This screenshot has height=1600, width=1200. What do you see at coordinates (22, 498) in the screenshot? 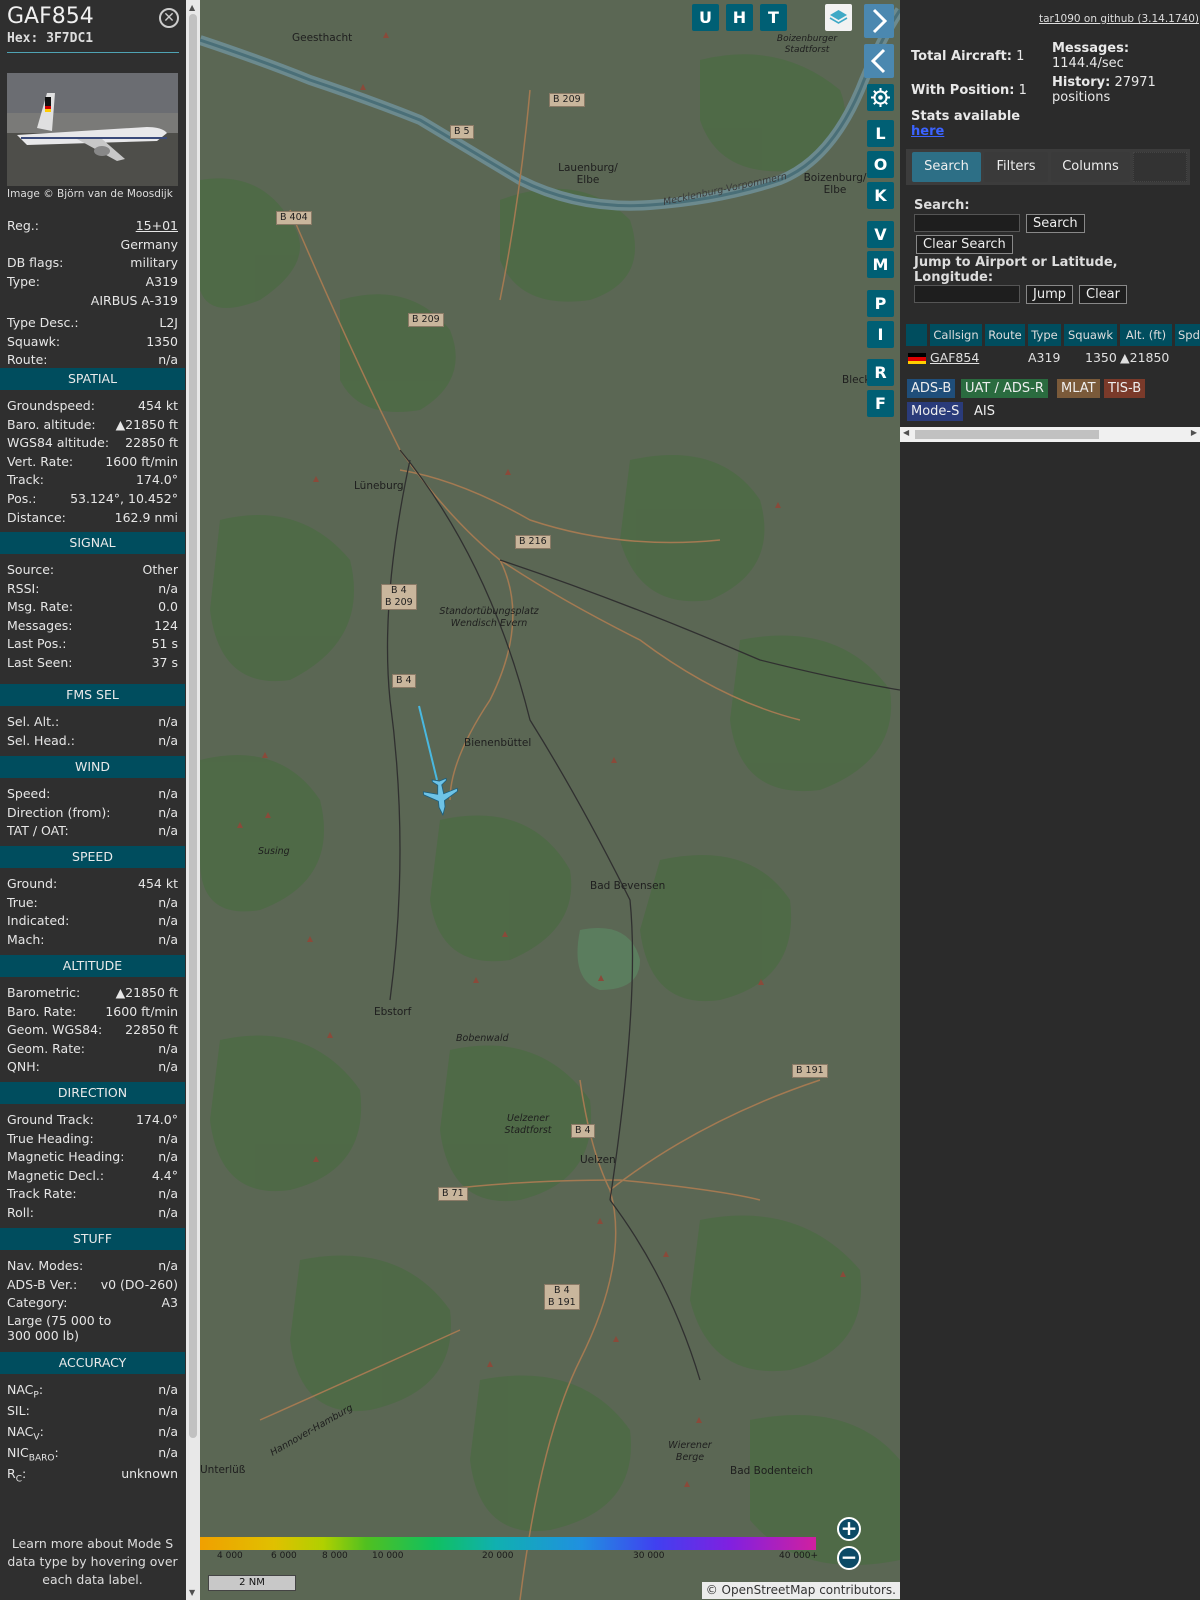
I see `detail-label: Pos.:` at bounding box center [22, 498].